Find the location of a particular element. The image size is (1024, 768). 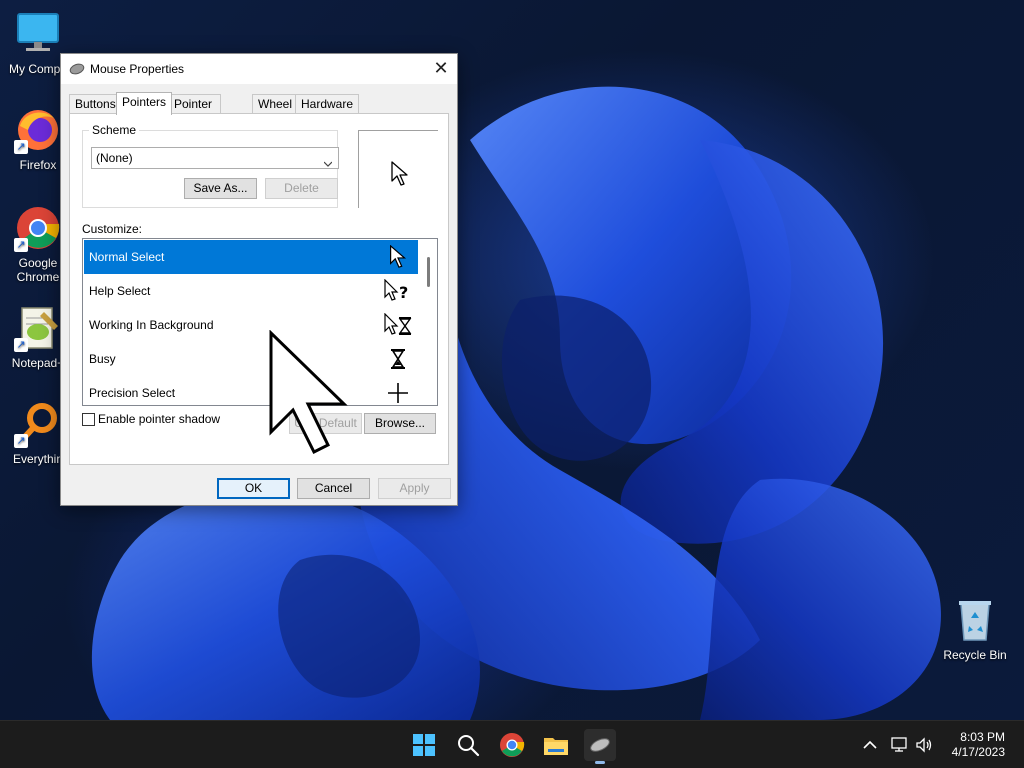

taskbar-chrome is located at coordinates (512, 745).